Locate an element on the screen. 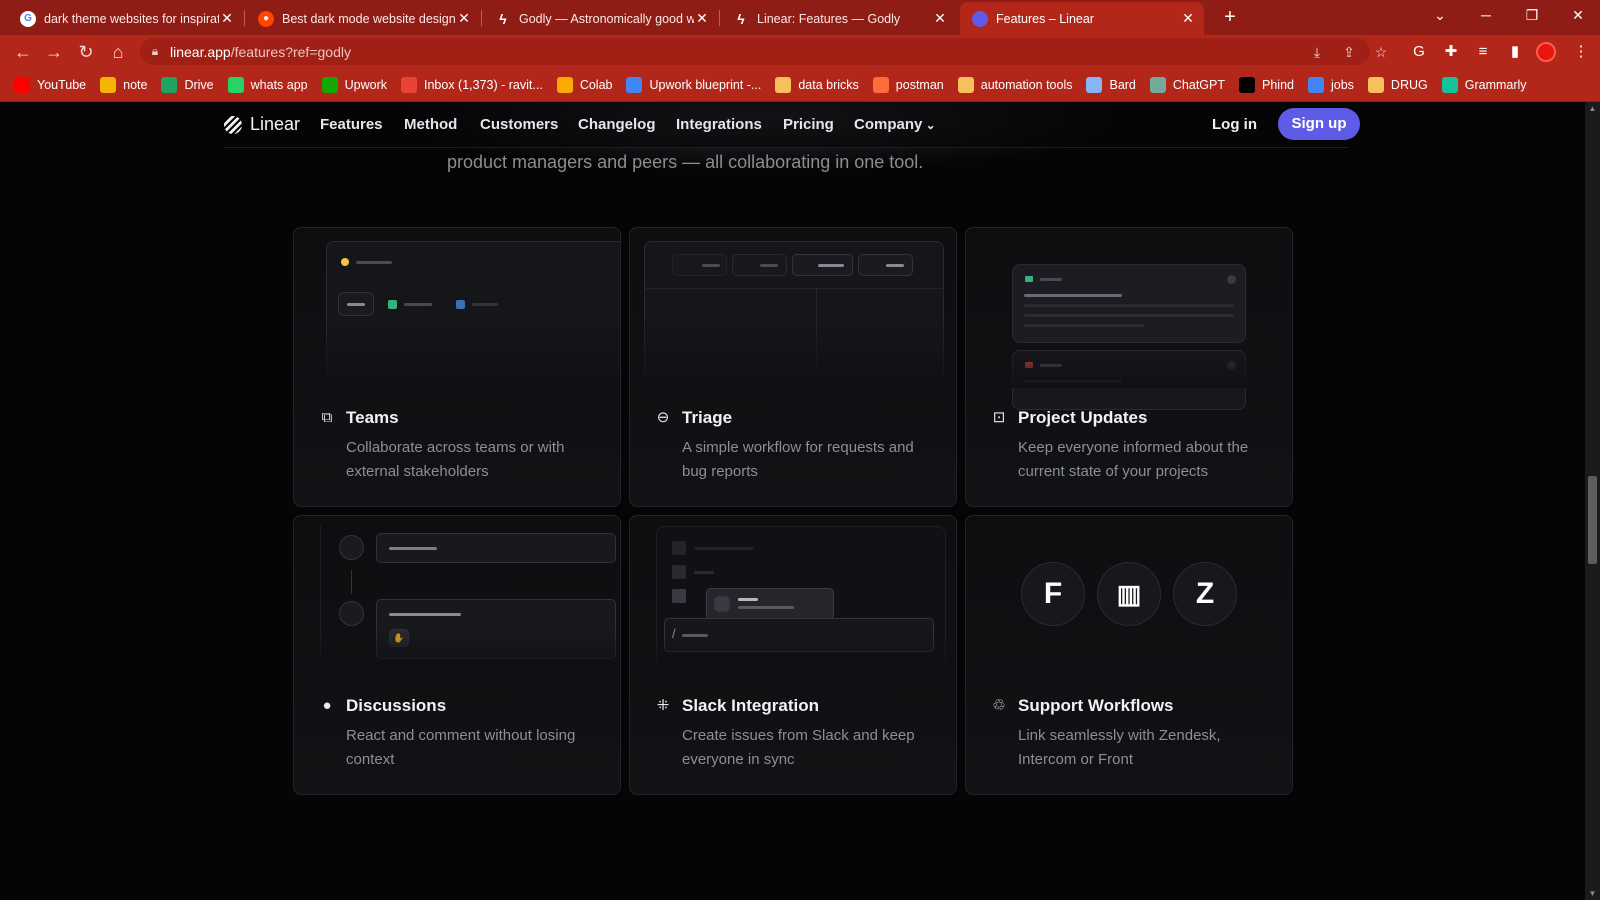 Image resolution: width=1600 pixels, height=900 pixels. reload-button: ↻ is located at coordinates (86, 52).